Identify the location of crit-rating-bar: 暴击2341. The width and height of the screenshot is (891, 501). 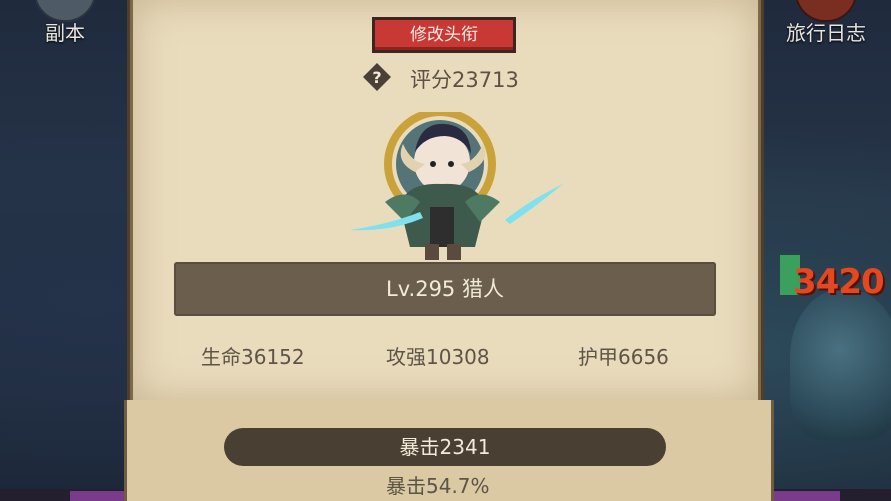
(445, 447).